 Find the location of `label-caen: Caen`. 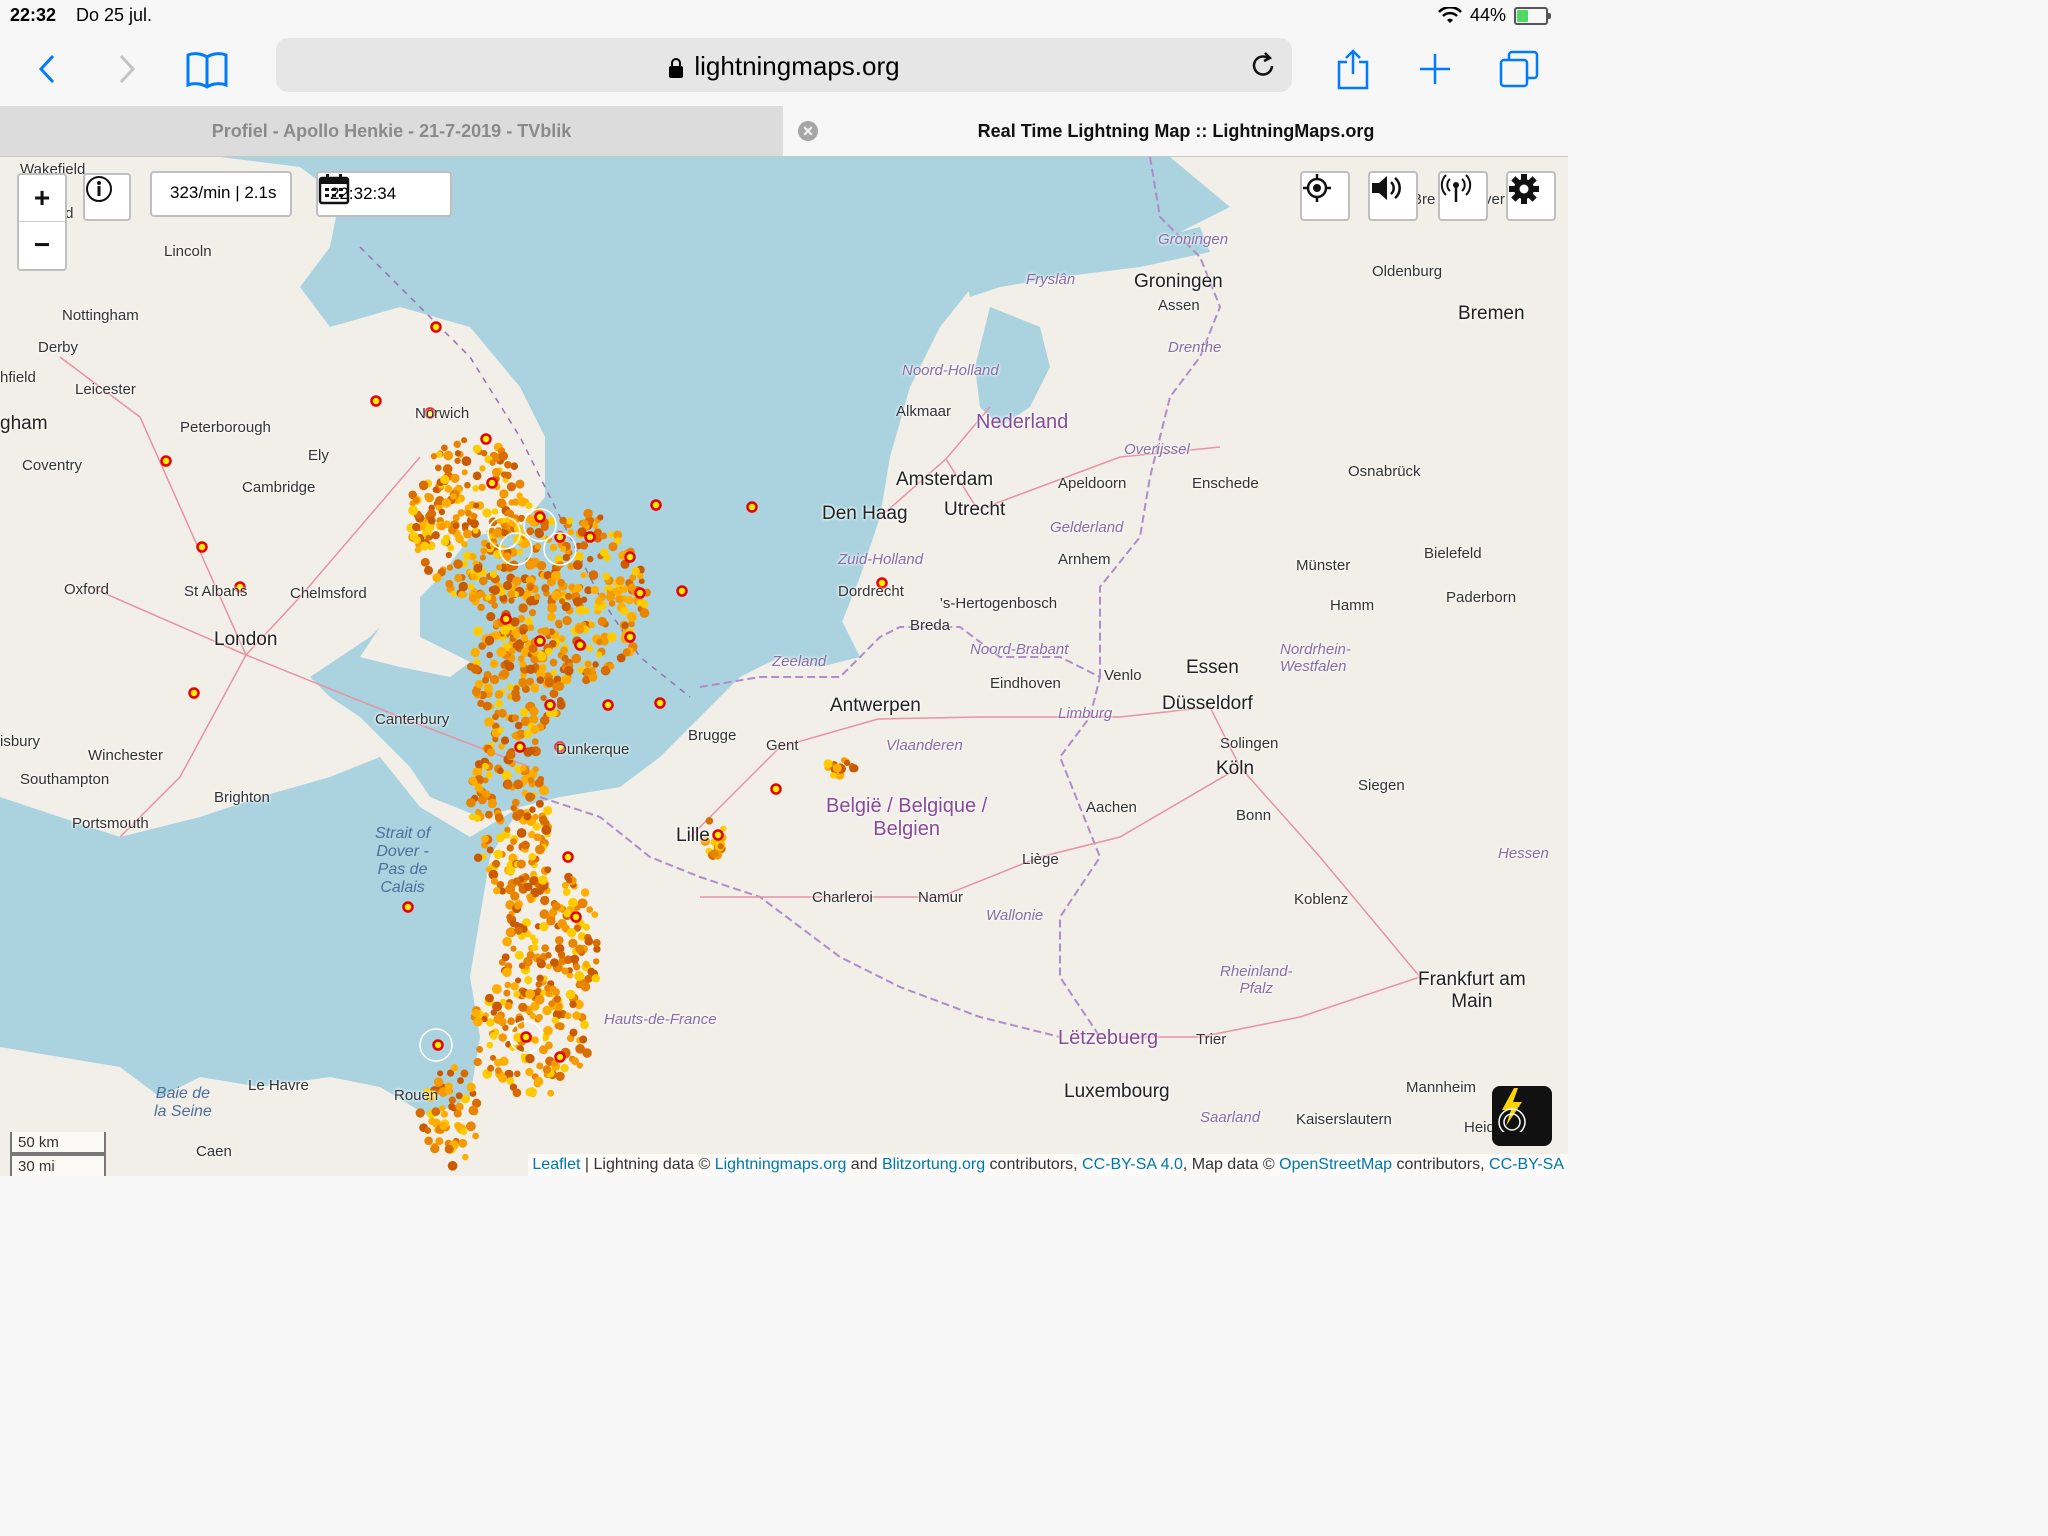

label-caen: Caen is located at coordinates (214, 1151).